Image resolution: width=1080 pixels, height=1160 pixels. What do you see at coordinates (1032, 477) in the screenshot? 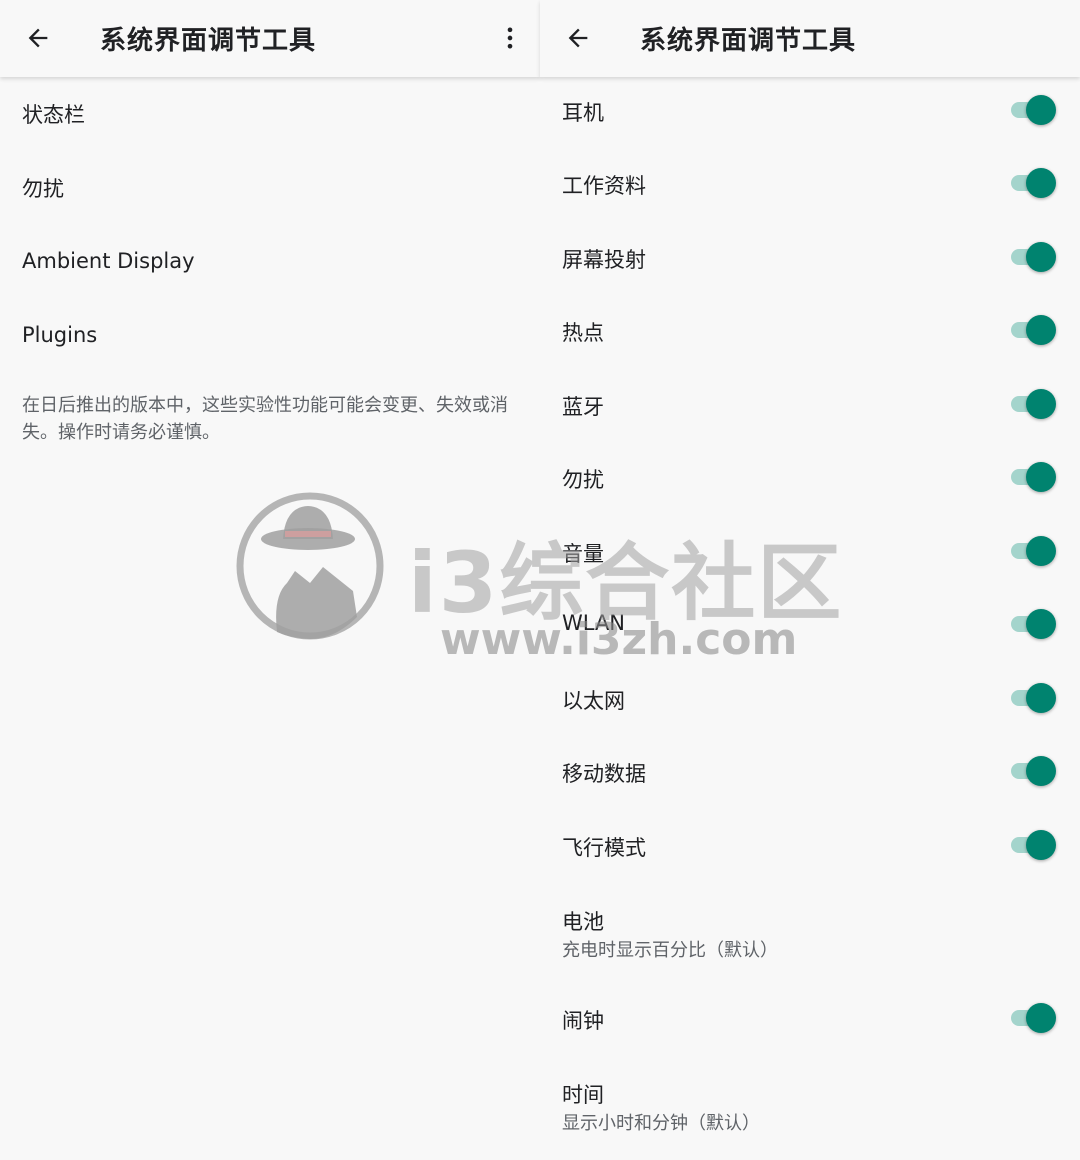
I see `do-not-disturb-switch` at bounding box center [1032, 477].